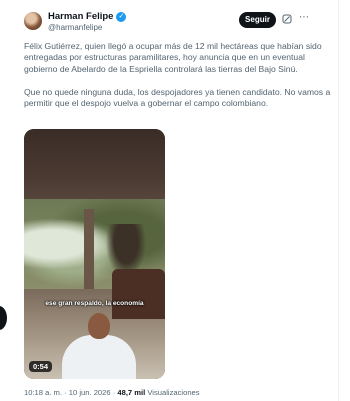 This screenshot has height=401, width=350. What do you see at coordinates (99, 357) in the screenshot?
I see `video-speaker-shirt` at bounding box center [99, 357].